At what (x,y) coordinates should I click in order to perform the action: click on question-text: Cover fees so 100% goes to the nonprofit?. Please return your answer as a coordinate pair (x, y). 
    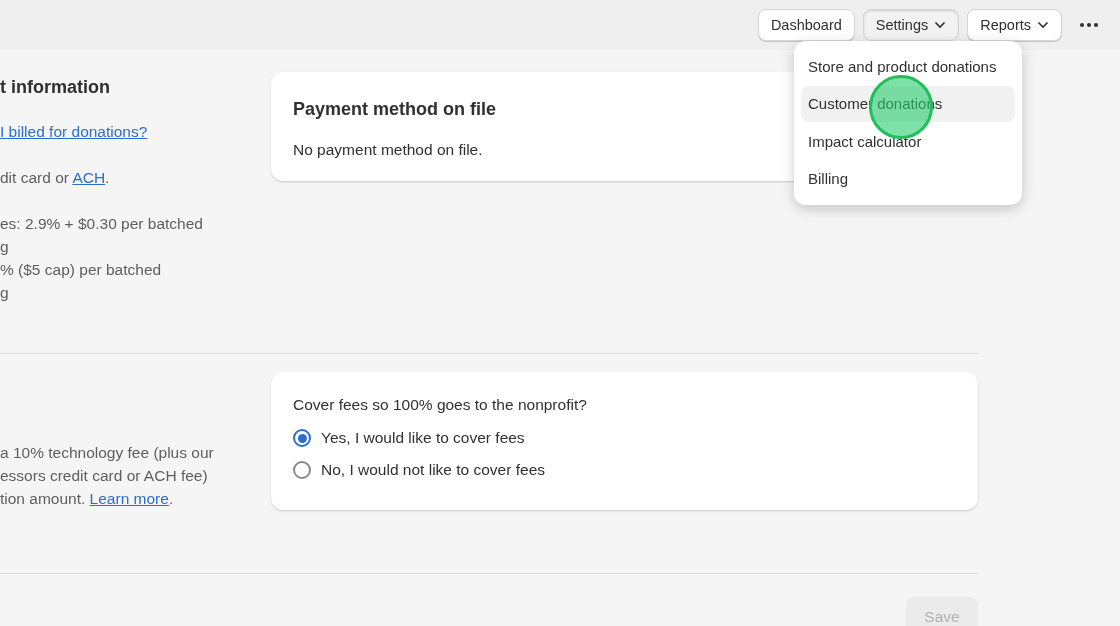
    Looking at the image, I should click on (440, 405).